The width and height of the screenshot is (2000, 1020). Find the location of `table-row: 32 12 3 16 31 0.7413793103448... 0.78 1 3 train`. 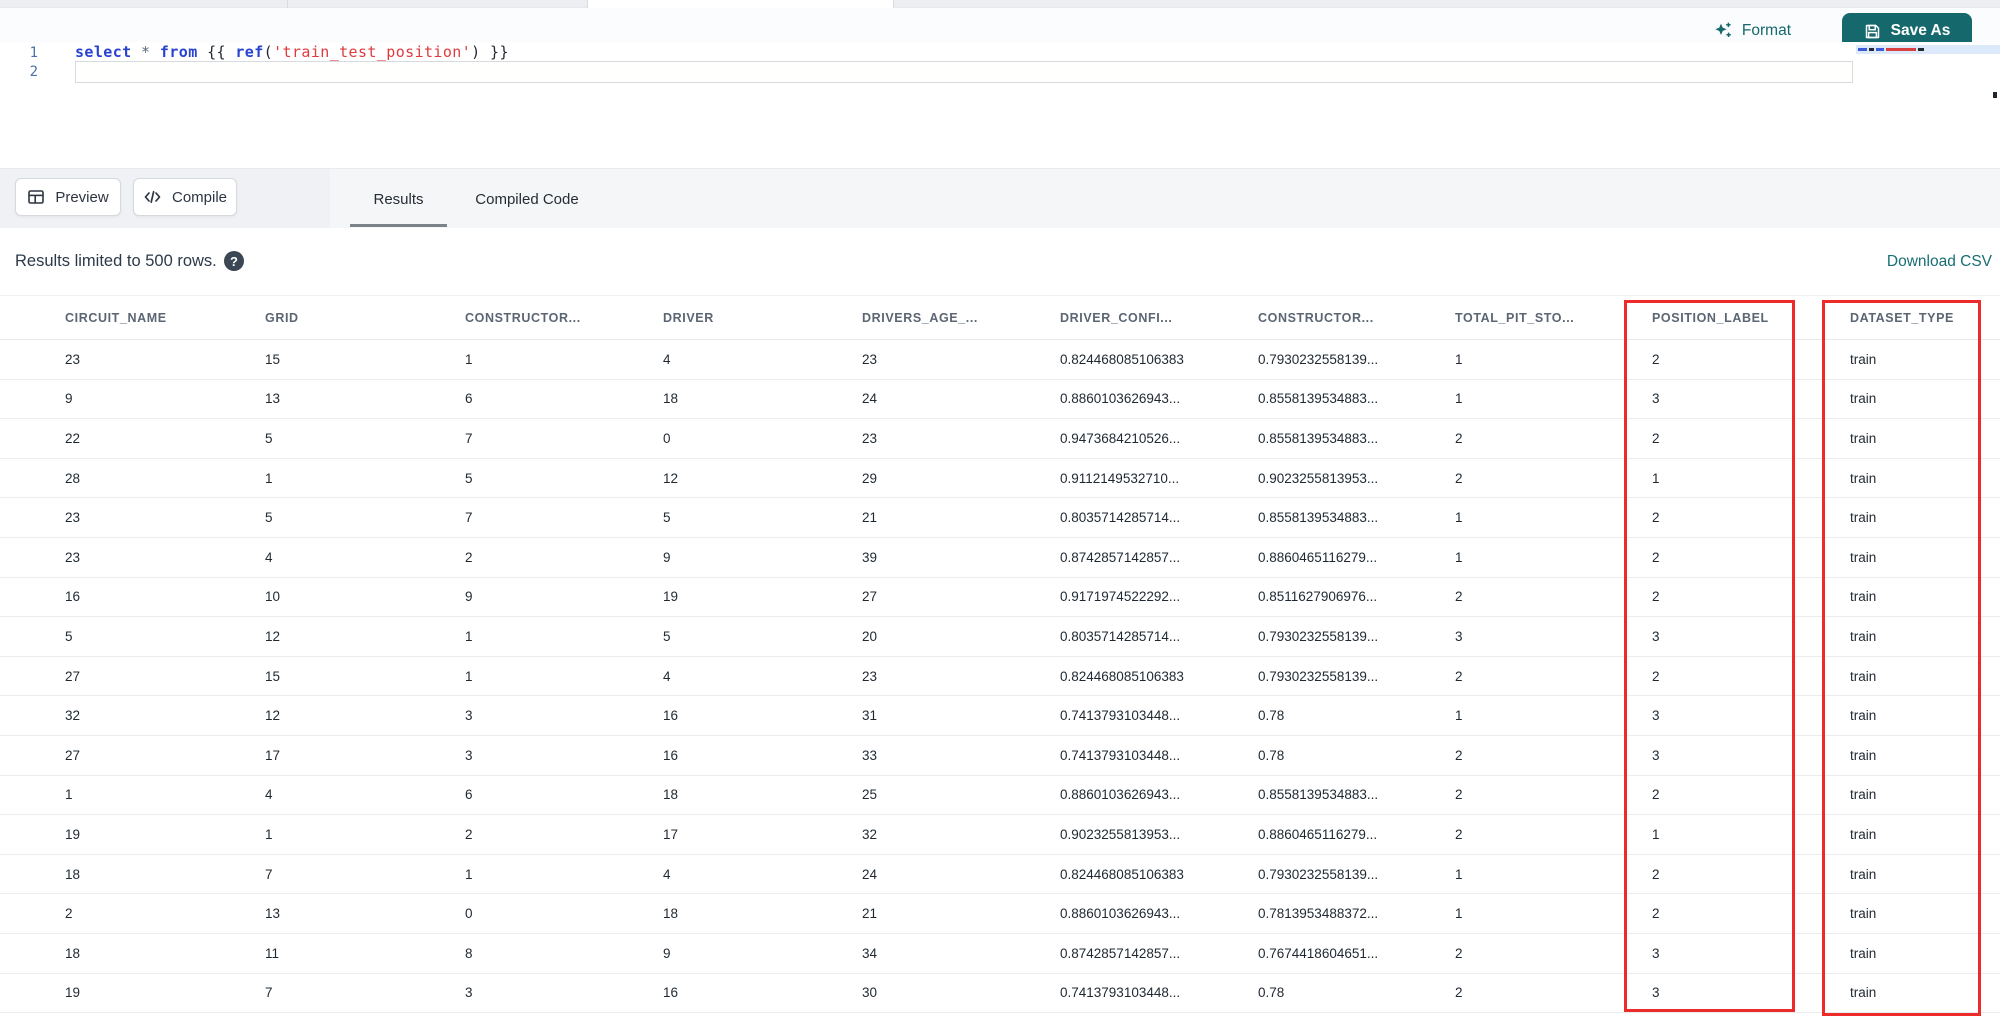

table-row: 32 12 3 16 31 0.7413793103448... 0.78 1 3 train is located at coordinates (1000, 716).